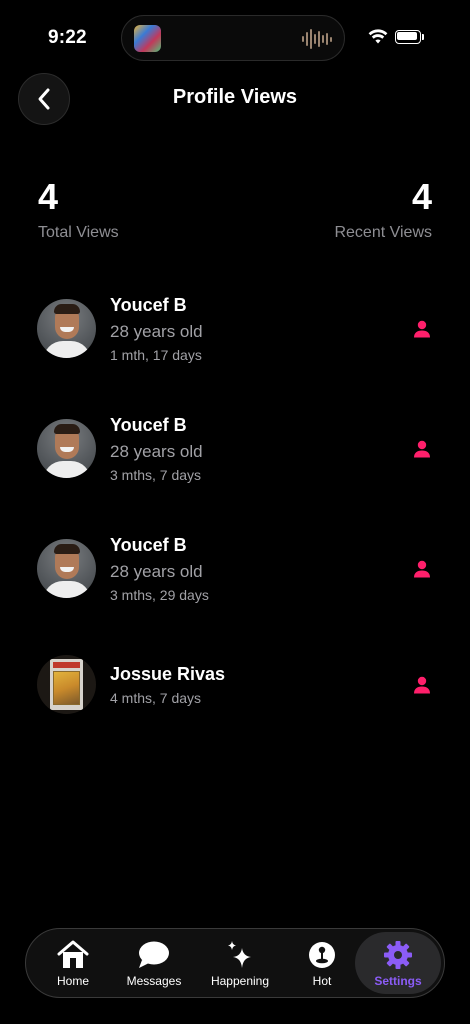 The image size is (470, 1024). Describe the element at coordinates (154, 981) in the screenshot. I see `tab-label: Messages` at that location.